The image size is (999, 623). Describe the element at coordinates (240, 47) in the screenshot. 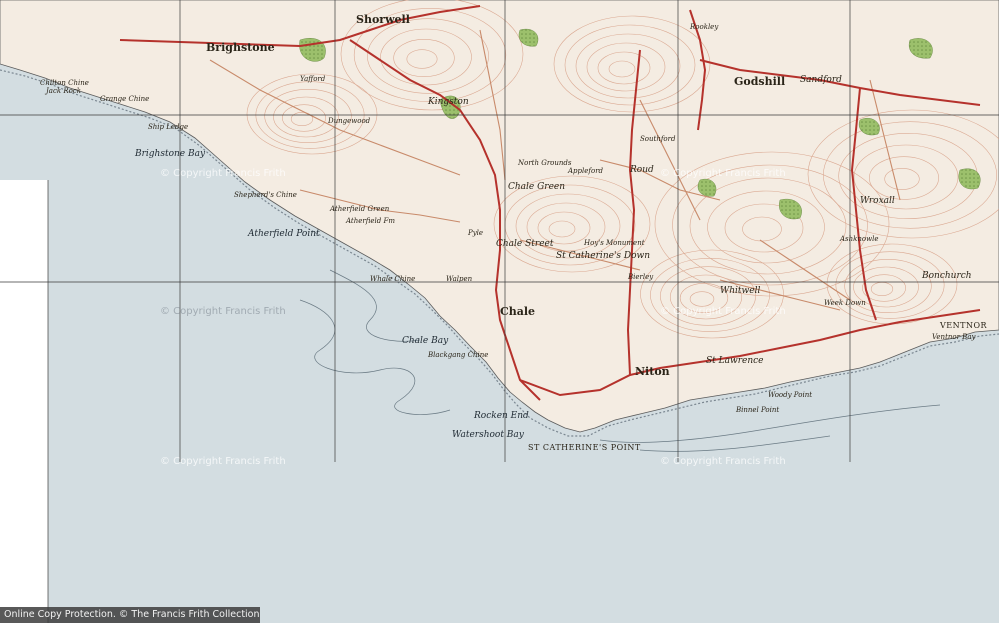

I see `label-brighstone: Brighstone` at that location.